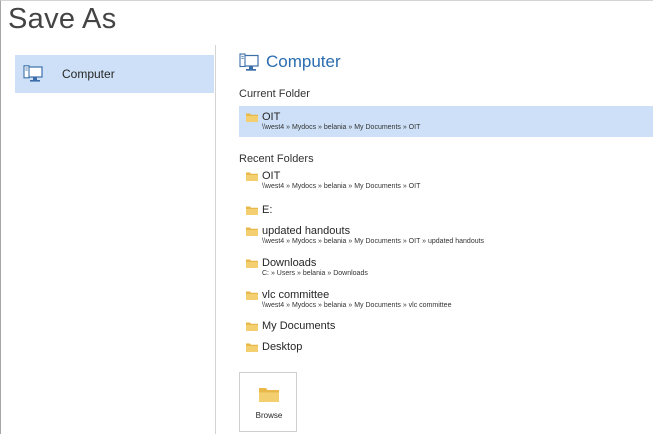  Describe the element at coordinates (274, 94) in the screenshot. I see `current-folder-label: Current Folder` at that location.